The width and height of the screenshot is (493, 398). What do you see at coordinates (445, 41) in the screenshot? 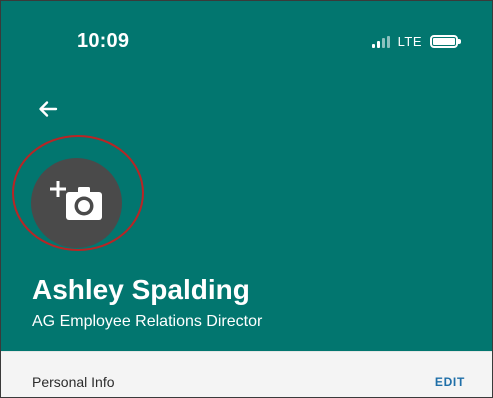
I see `battery-icon` at bounding box center [445, 41].